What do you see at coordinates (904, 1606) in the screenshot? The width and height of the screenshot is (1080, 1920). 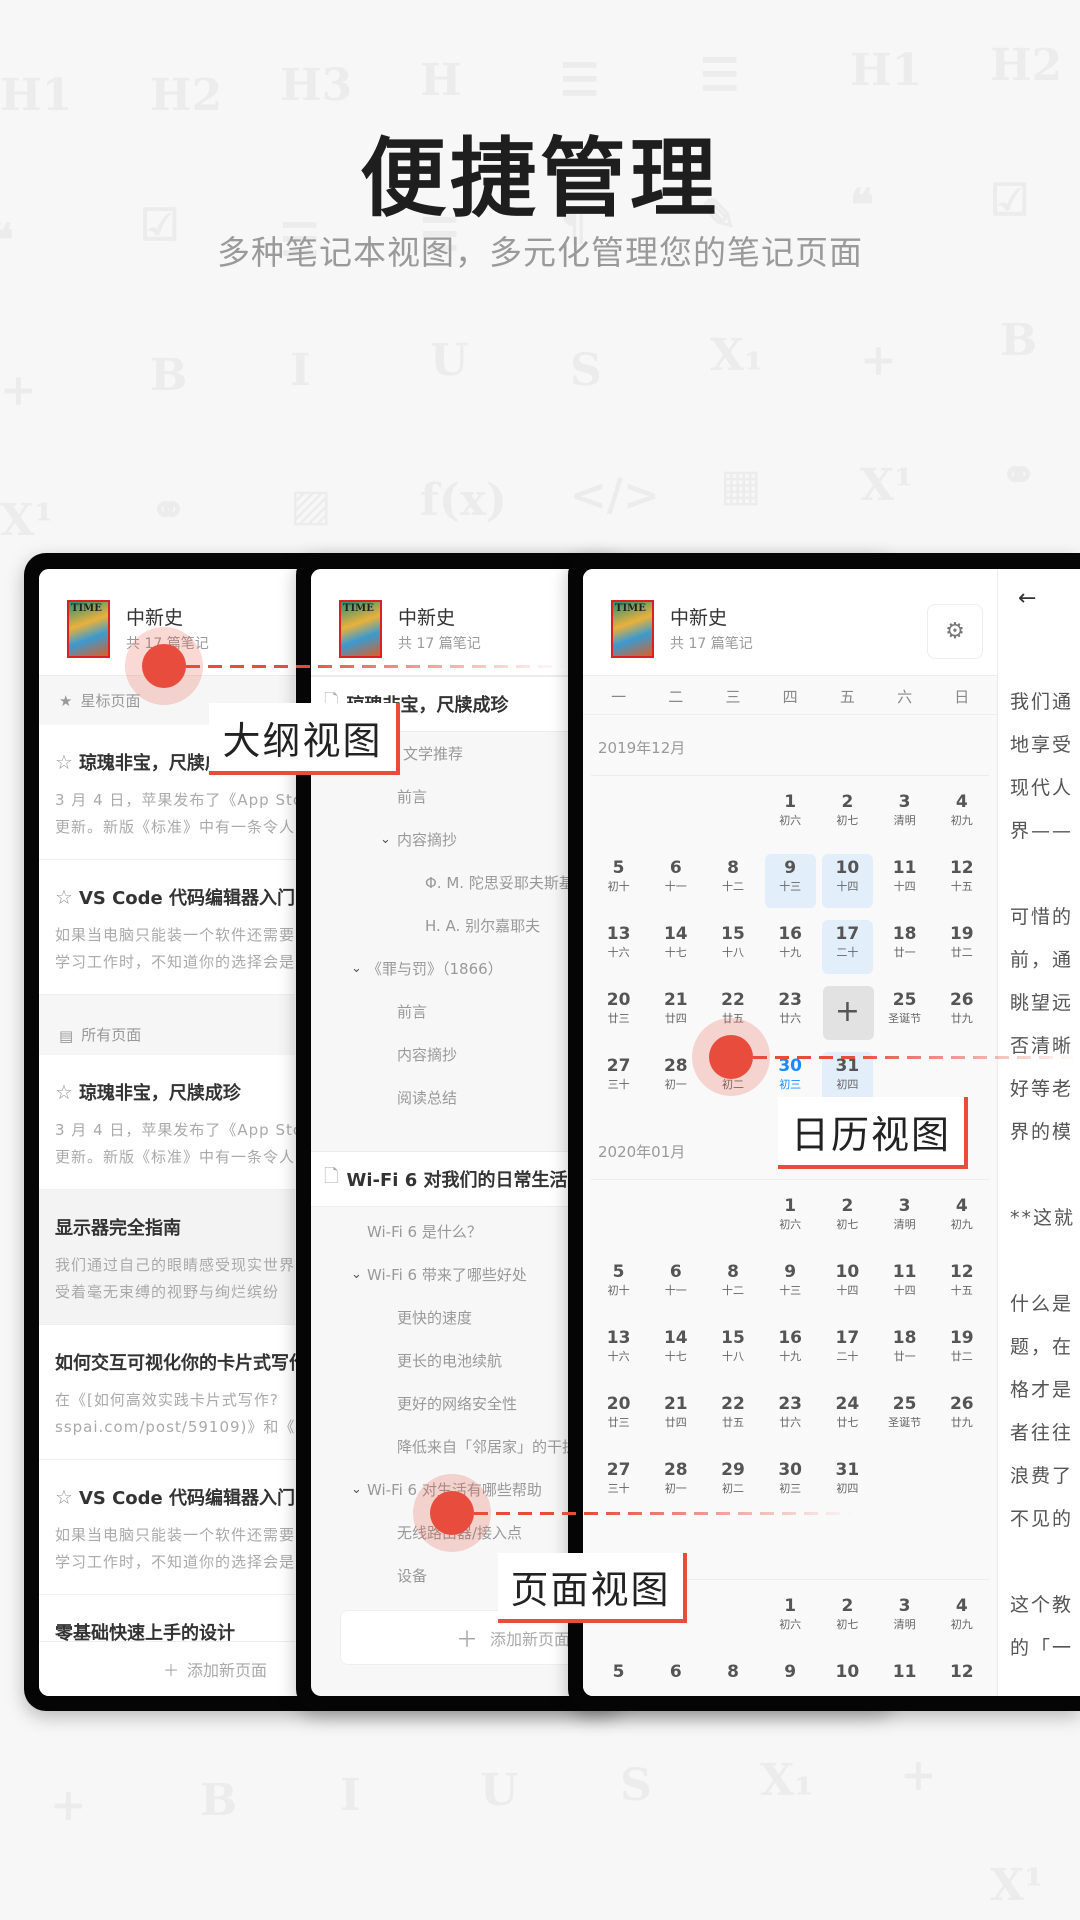 I see `day-number: 3` at bounding box center [904, 1606].